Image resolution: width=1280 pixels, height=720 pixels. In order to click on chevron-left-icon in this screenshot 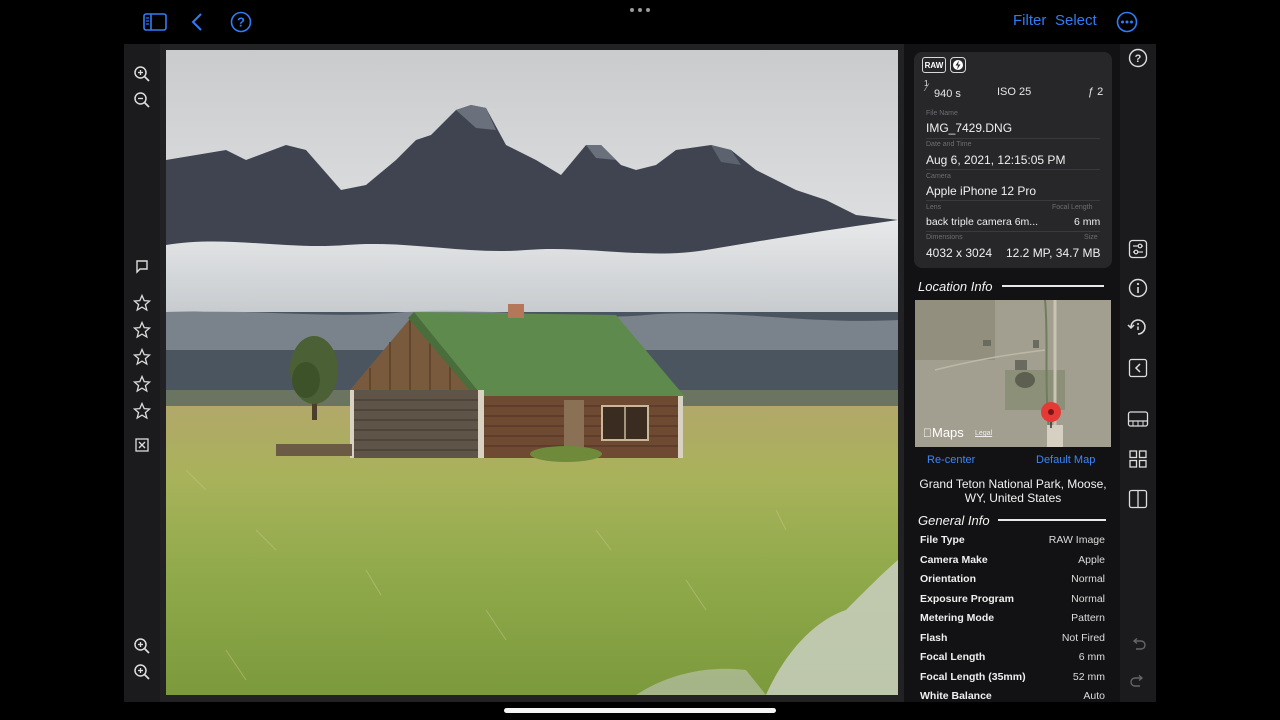, I will do `click(197, 22)`.